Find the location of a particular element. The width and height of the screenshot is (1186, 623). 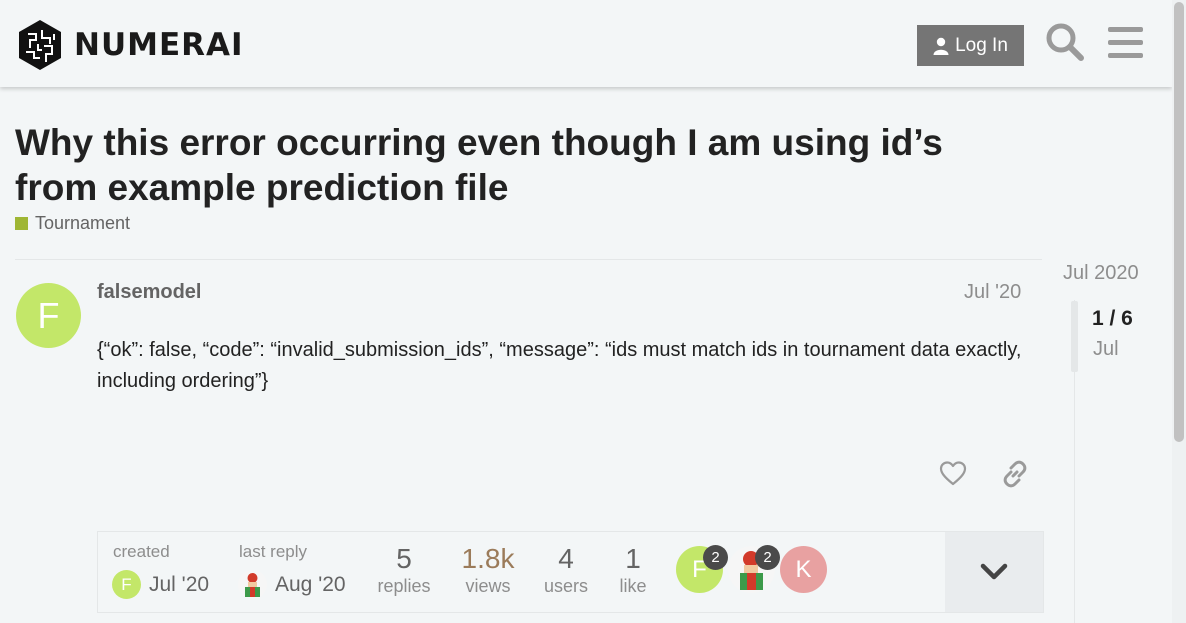

replies-label: replies is located at coordinates (404, 586).